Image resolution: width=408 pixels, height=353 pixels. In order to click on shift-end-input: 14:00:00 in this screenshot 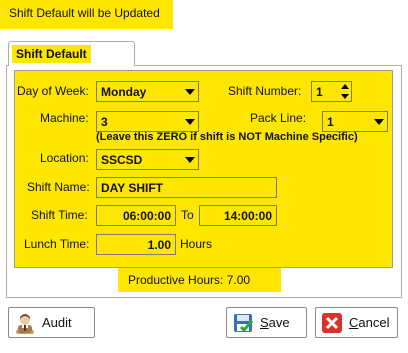, I will do `click(238, 215)`.